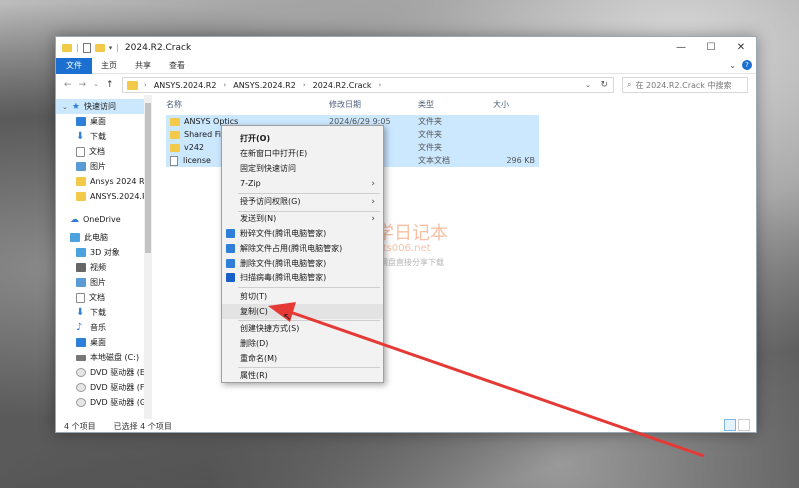 Image resolution: width=799 pixels, height=488 pixels. Describe the element at coordinates (254, 343) in the screenshot. I see `menu-item-label: 删除(D)` at that location.